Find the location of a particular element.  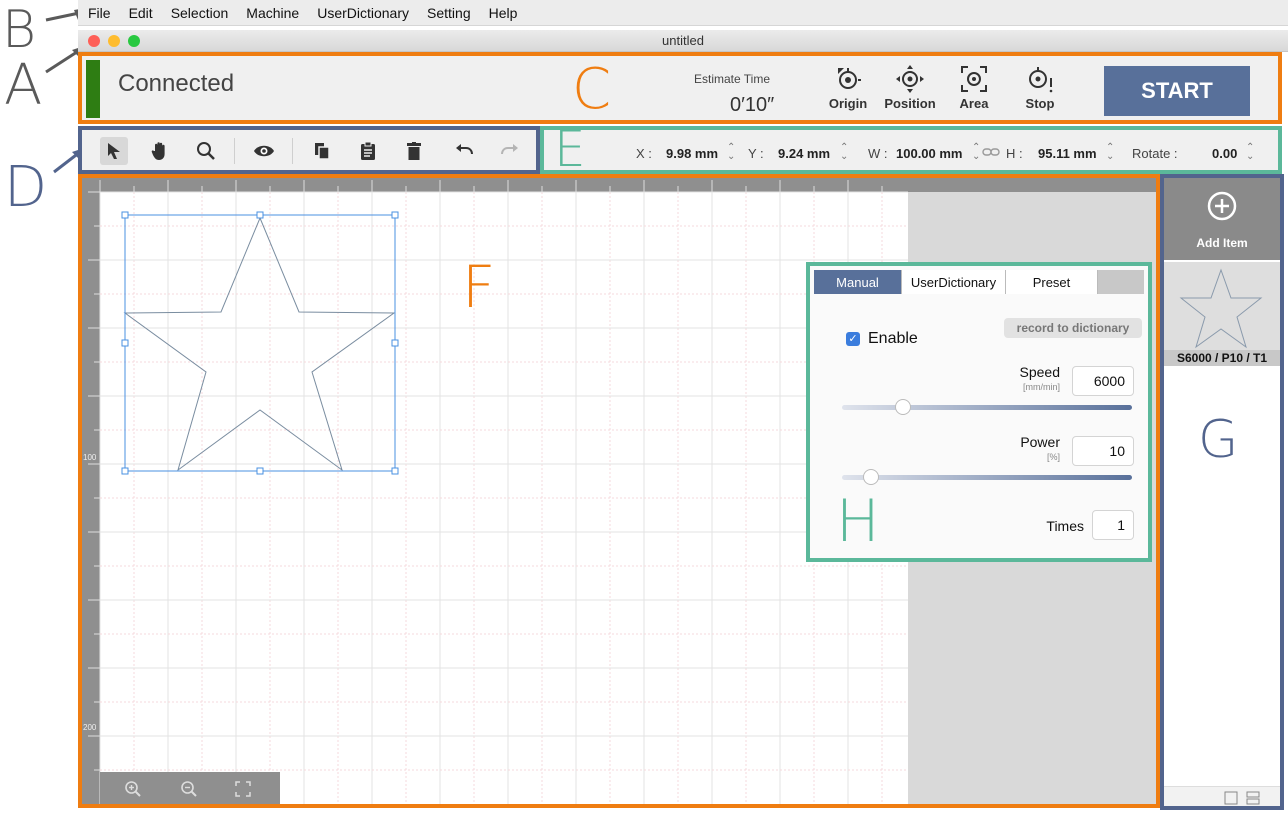

undo-icon is located at coordinates (464, 149).